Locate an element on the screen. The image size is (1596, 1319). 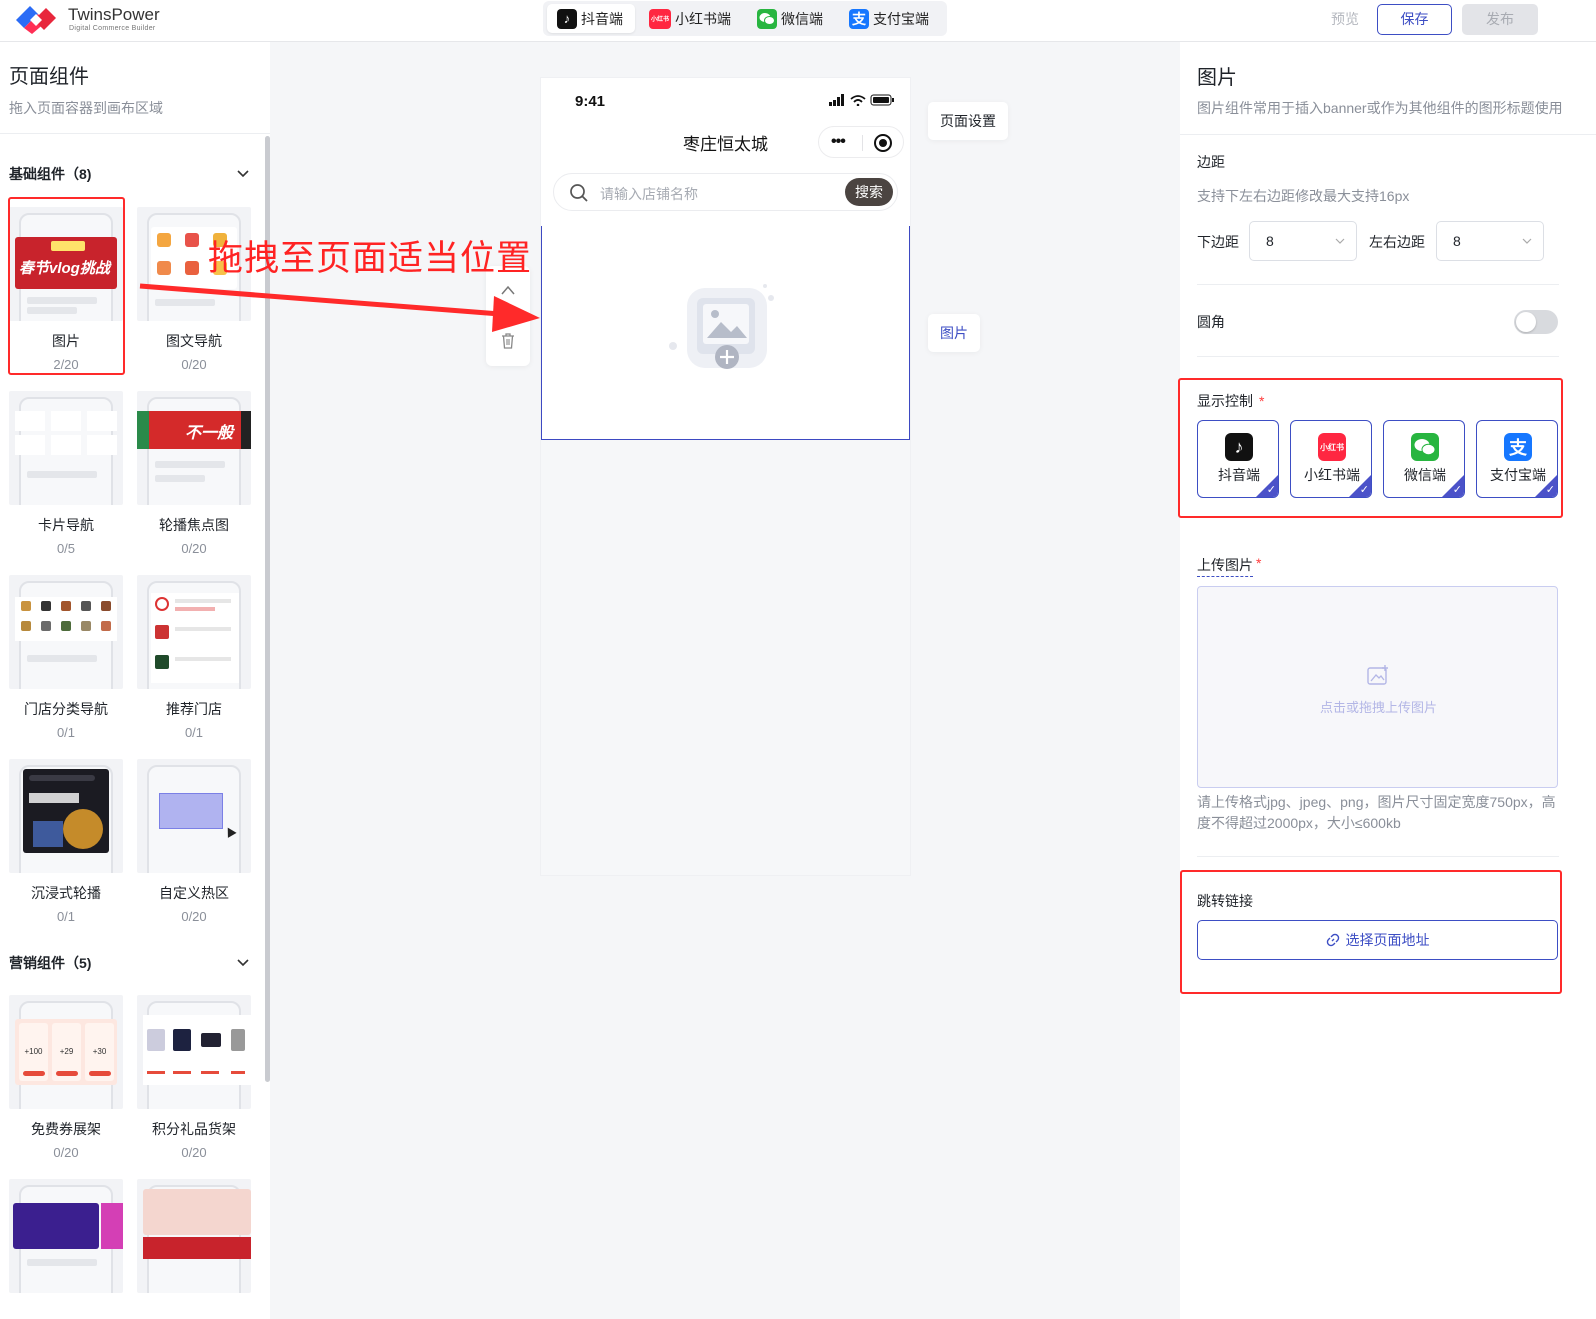
component-immersive-carousel: 沉浸式轮播 0/1 is located at coordinates (66, 841).